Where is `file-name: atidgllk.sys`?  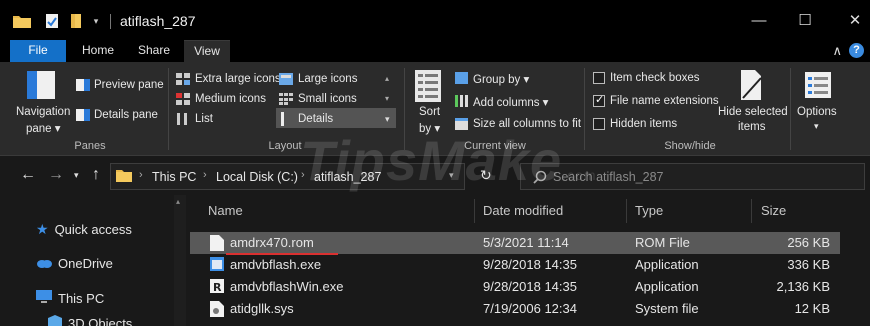 file-name: atidgllk.sys is located at coordinates (262, 308).